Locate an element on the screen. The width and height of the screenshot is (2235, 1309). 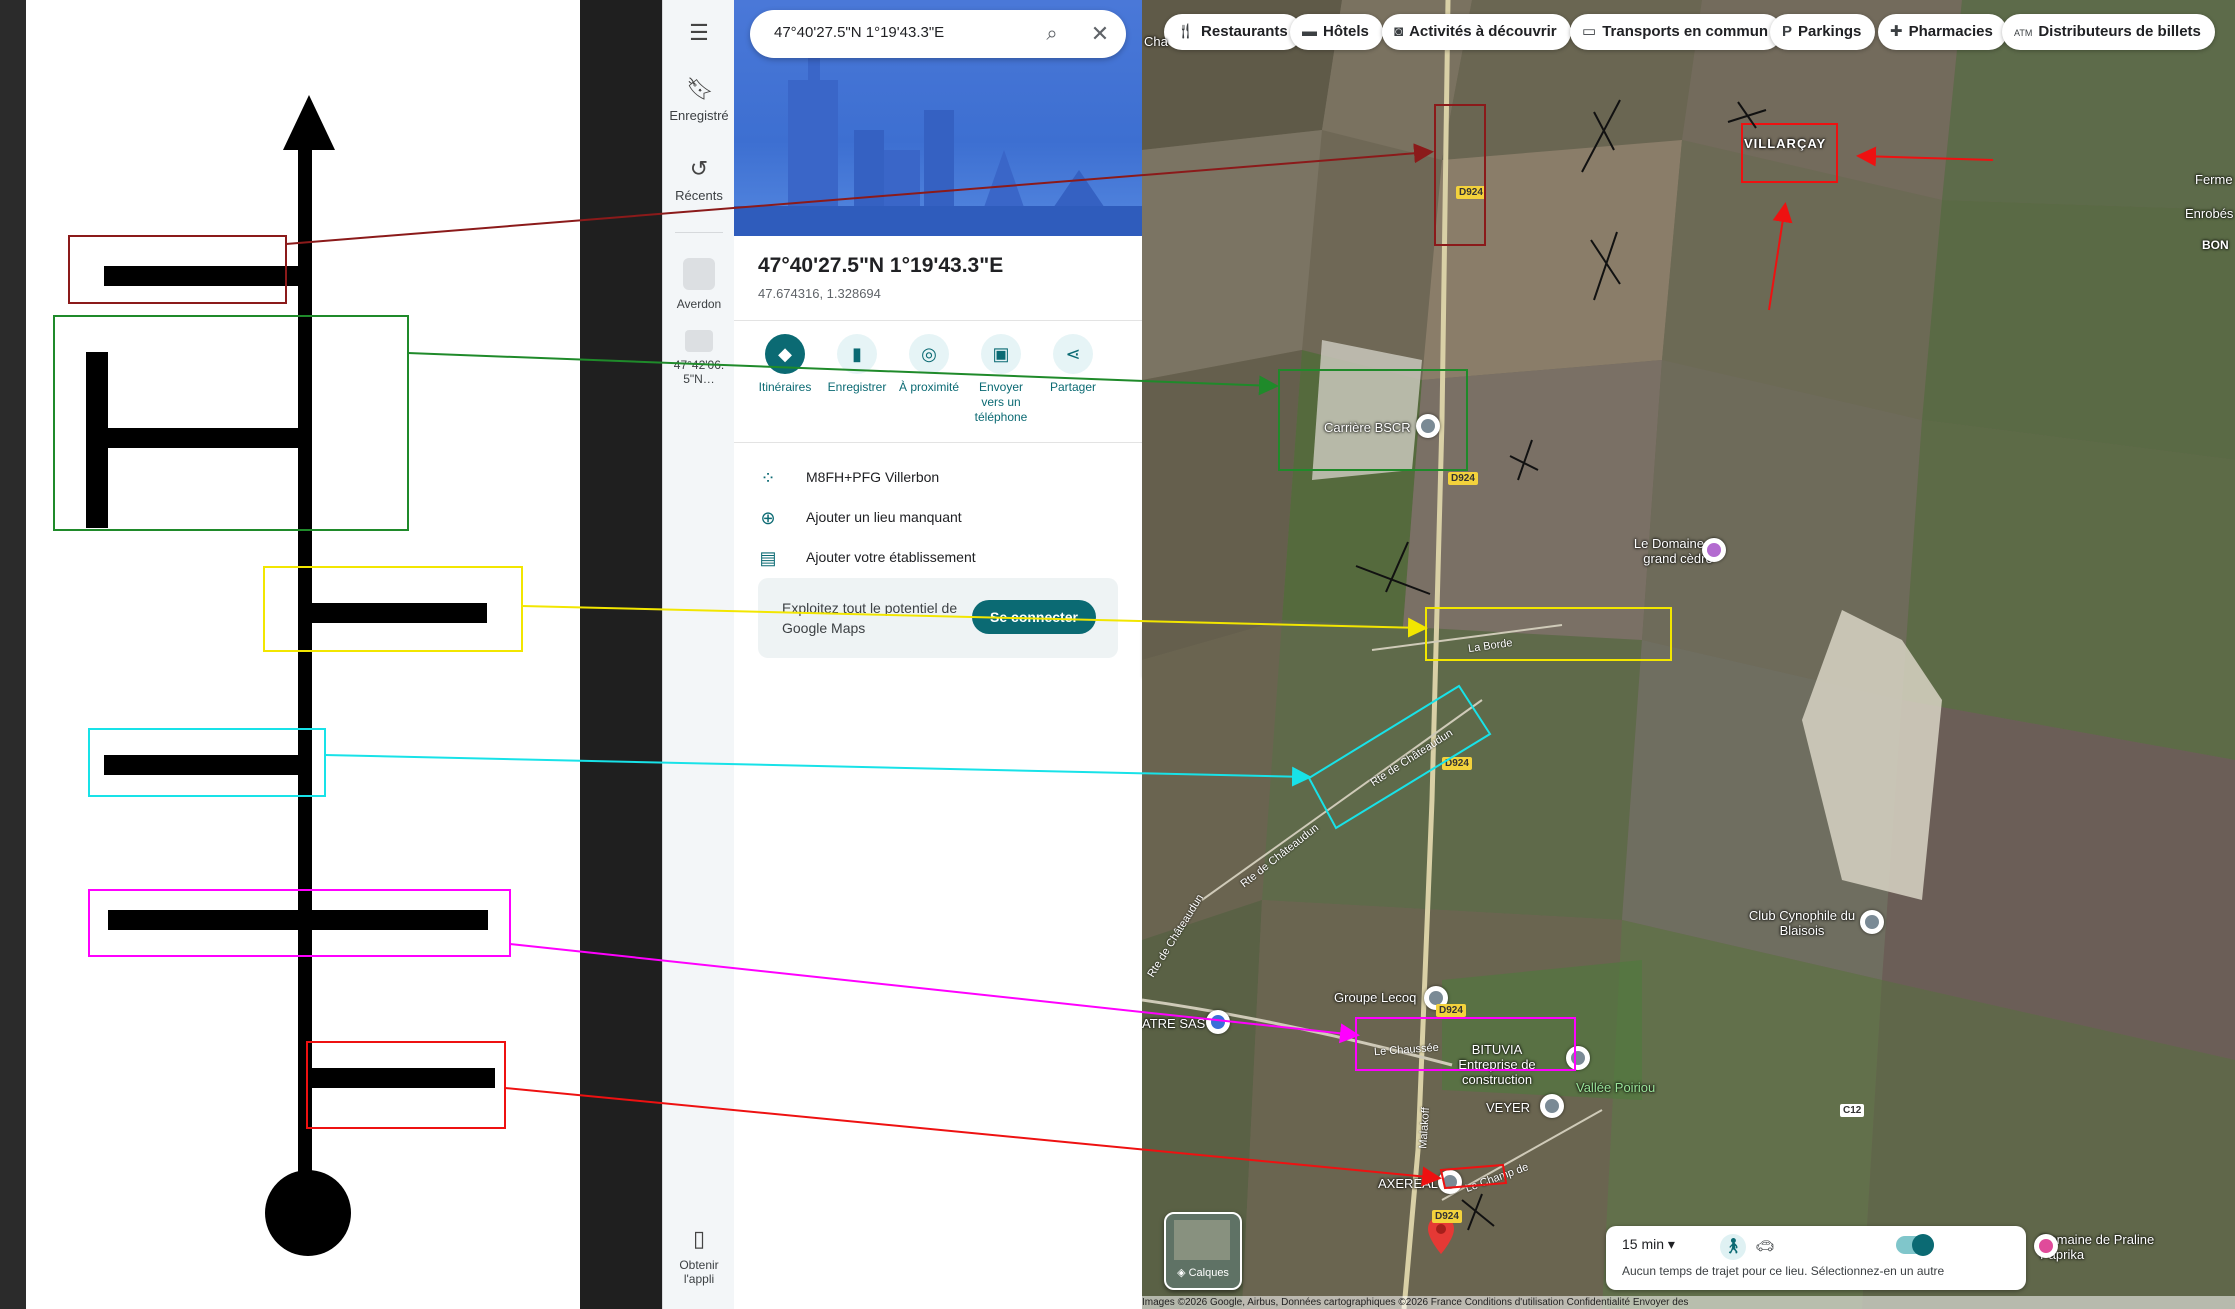
poi-carriere is located at coordinates (1428, 426).